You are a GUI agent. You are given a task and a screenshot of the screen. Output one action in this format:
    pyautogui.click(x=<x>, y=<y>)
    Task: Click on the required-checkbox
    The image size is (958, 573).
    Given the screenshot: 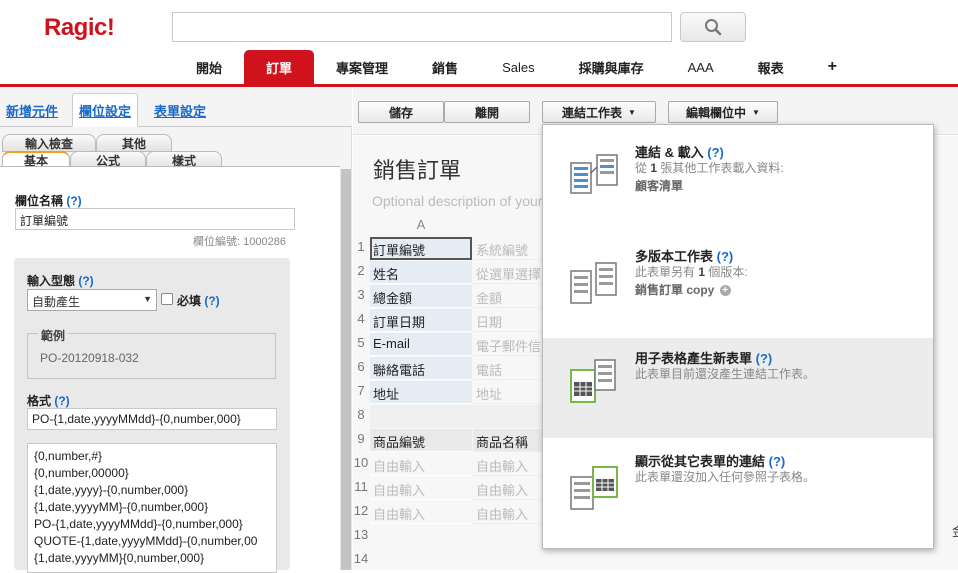 What is the action you would take?
    pyautogui.click(x=167, y=299)
    